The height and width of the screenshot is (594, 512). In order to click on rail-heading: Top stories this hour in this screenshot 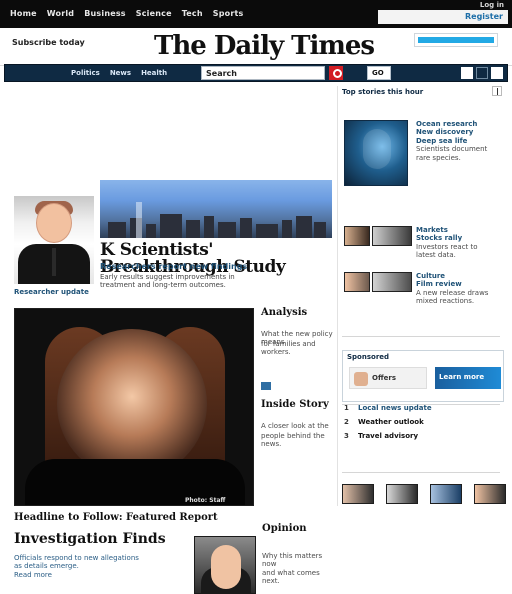, I will do `click(383, 92)`.